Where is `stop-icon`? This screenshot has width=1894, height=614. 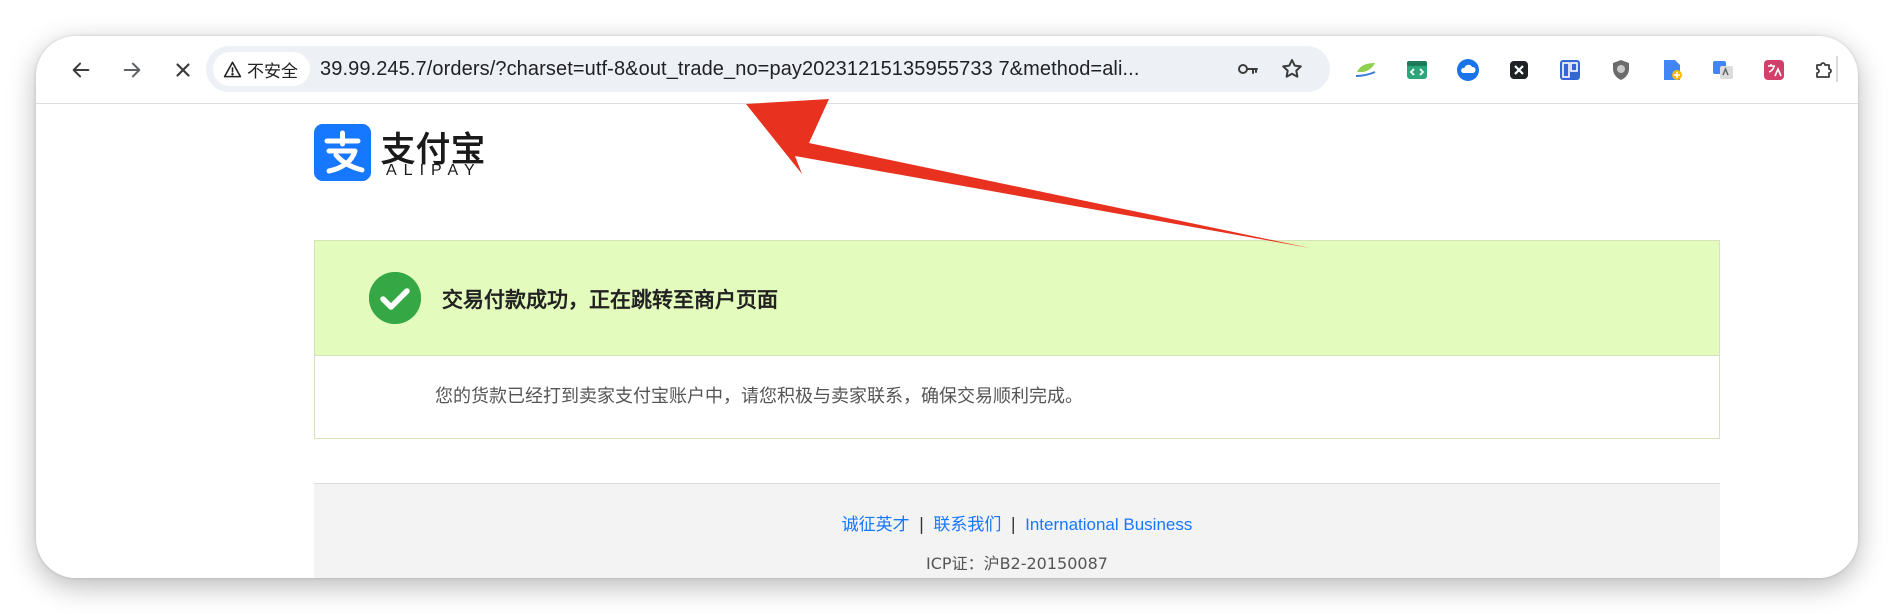
stop-icon is located at coordinates (183, 70).